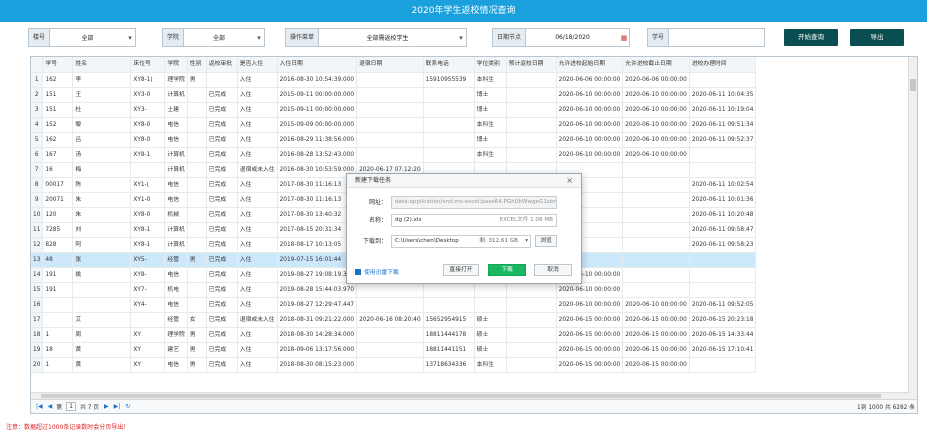  I want to click on table-cell: 2017-08-30 11:16:13, so click(317, 185).